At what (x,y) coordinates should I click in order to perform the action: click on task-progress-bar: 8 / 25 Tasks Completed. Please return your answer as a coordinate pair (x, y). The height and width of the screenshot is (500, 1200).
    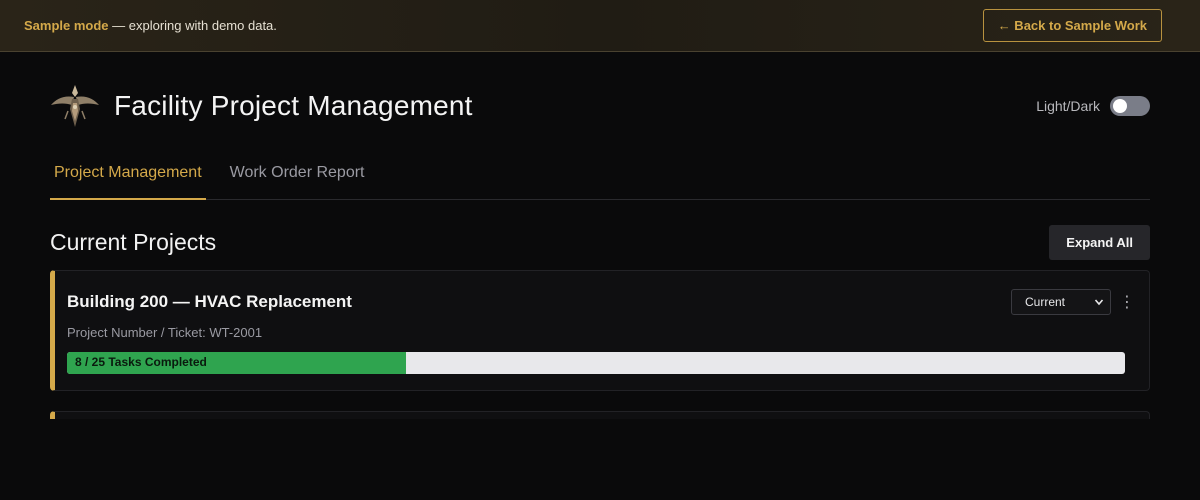
    Looking at the image, I should click on (596, 363).